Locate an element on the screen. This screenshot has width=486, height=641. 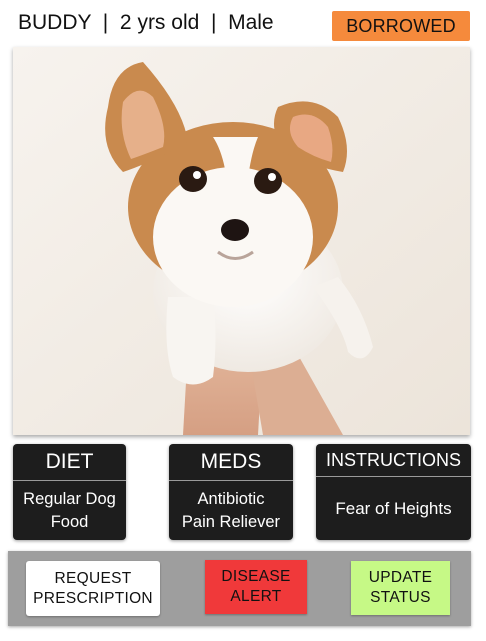
update-status-button: UPDATE STATUS is located at coordinates (400, 588).